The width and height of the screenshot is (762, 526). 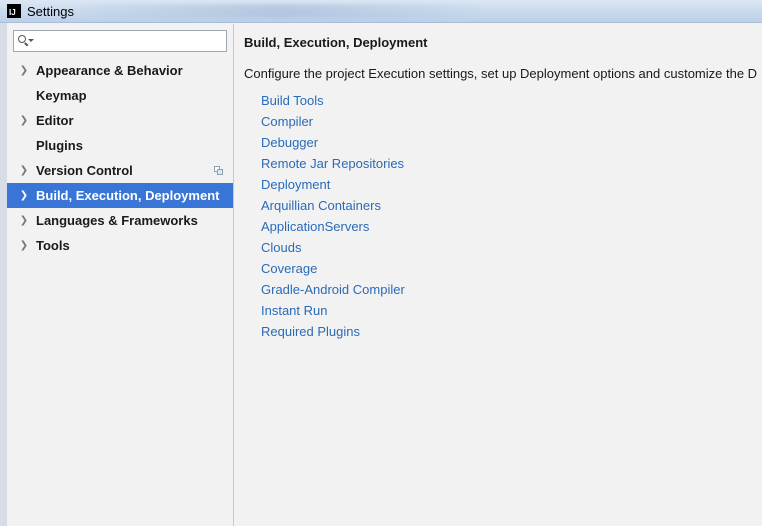 I want to click on search-input, so click(x=130, y=41).